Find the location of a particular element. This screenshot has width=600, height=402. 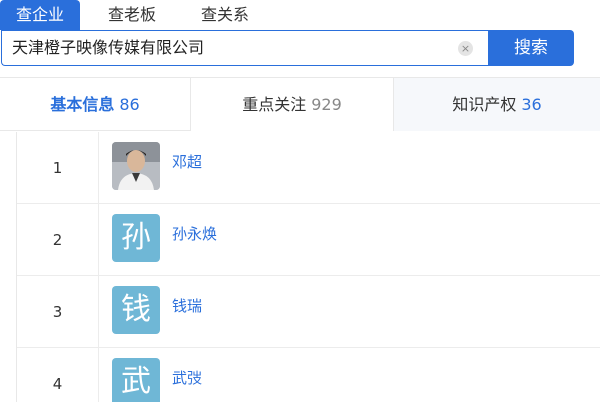

tab-basic-info: 基本信息 86 is located at coordinates (95, 104).